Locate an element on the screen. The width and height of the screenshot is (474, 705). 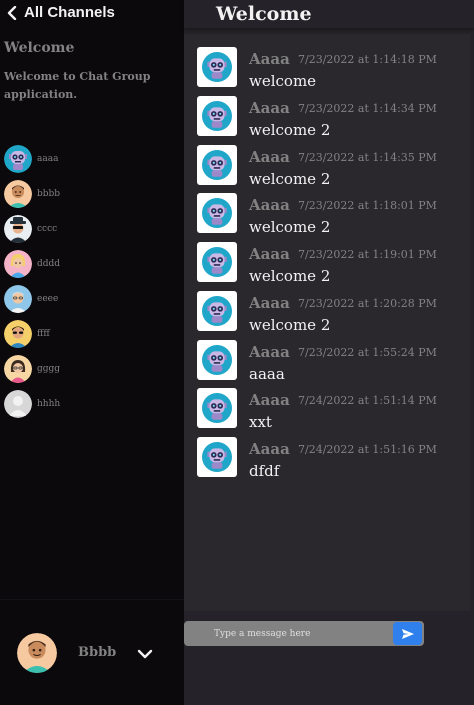
message-item: Aaaa 7/23/2022 at 1:20:28 PM welcome 2 is located at coordinates (327, 314).